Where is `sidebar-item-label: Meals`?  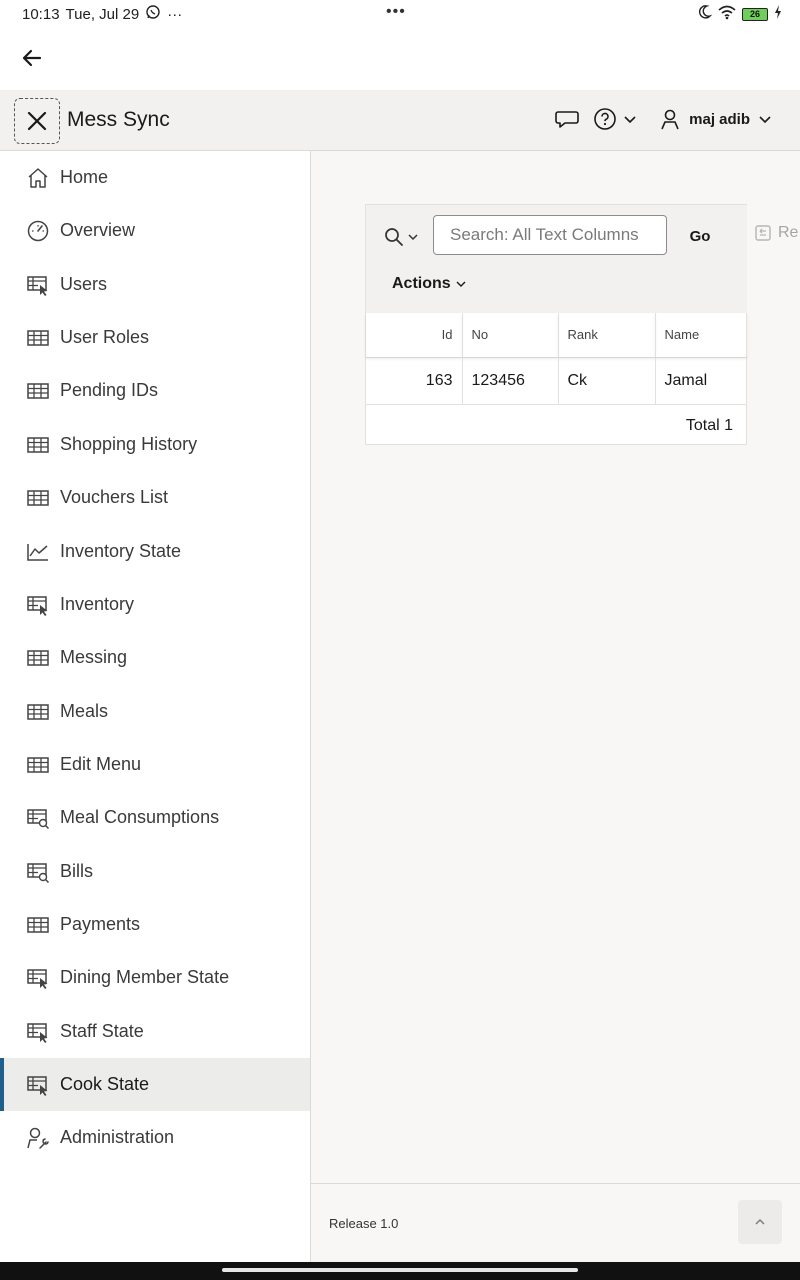 sidebar-item-label: Meals is located at coordinates (84, 711).